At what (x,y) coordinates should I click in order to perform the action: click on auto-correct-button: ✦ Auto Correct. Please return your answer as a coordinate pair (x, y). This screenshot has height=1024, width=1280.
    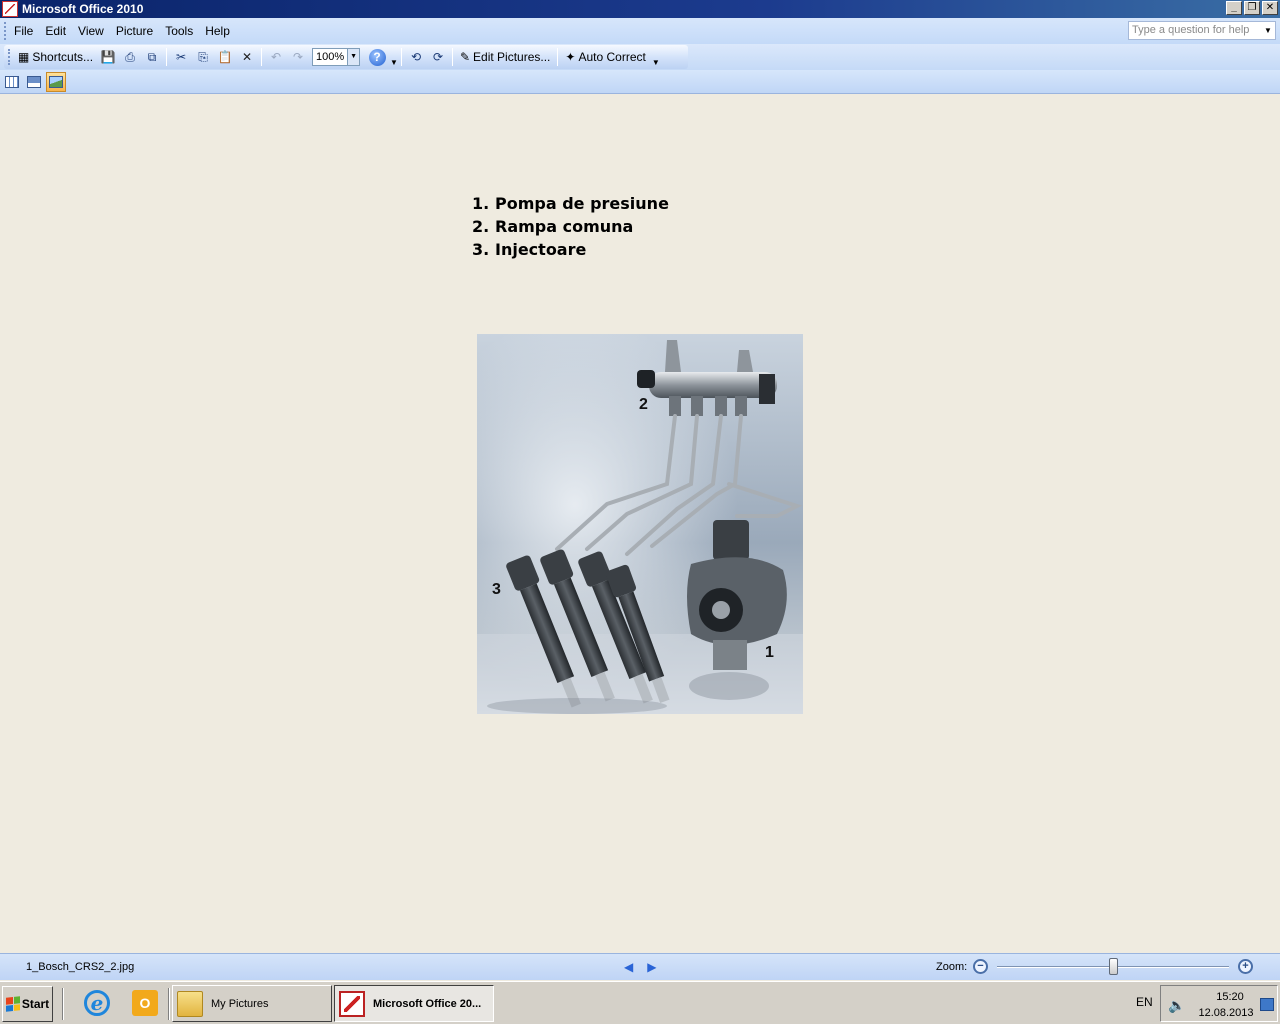
    Looking at the image, I should click on (605, 57).